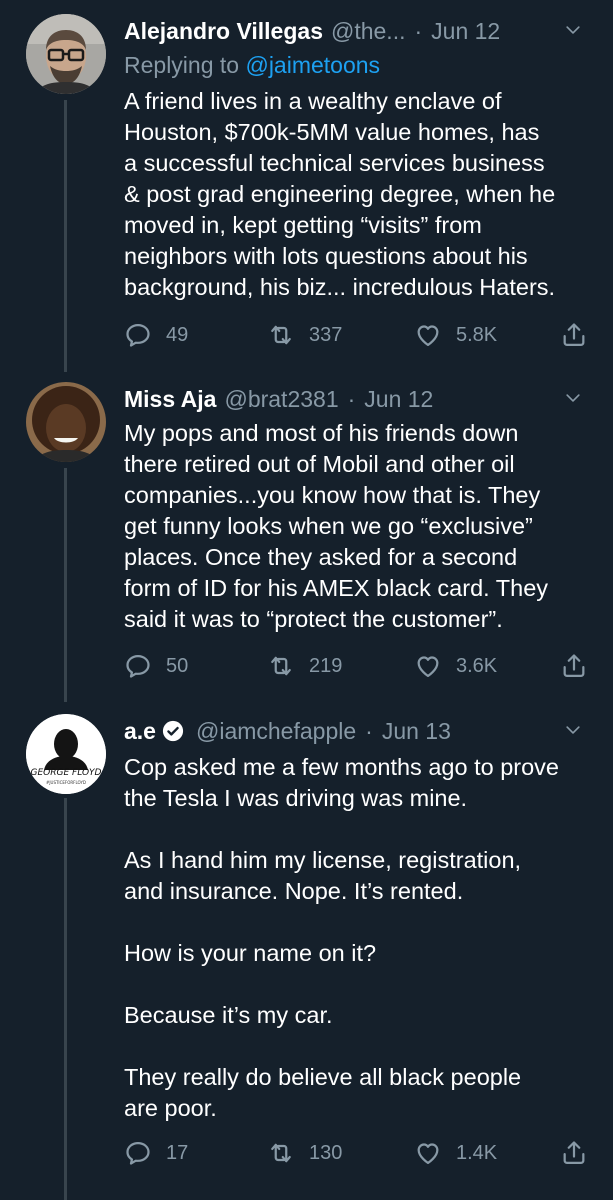  What do you see at coordinates (477, 1152) in the screenshot?
I see `like-count: 1.4K` at bounding box center [477, 1152].